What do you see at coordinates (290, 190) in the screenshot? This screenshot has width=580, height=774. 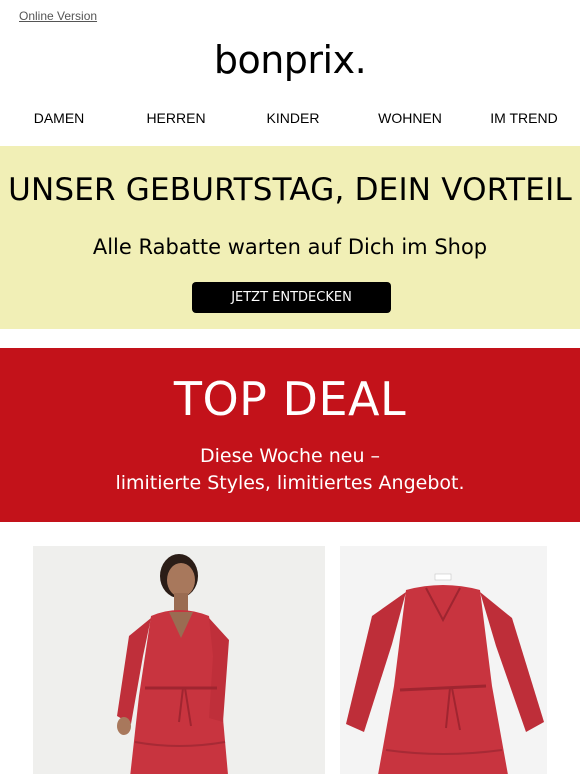 I see `promo-headline: UNSER GEBURTSTAG, DEIN VORTEIL` at bounding box center [290, 190].